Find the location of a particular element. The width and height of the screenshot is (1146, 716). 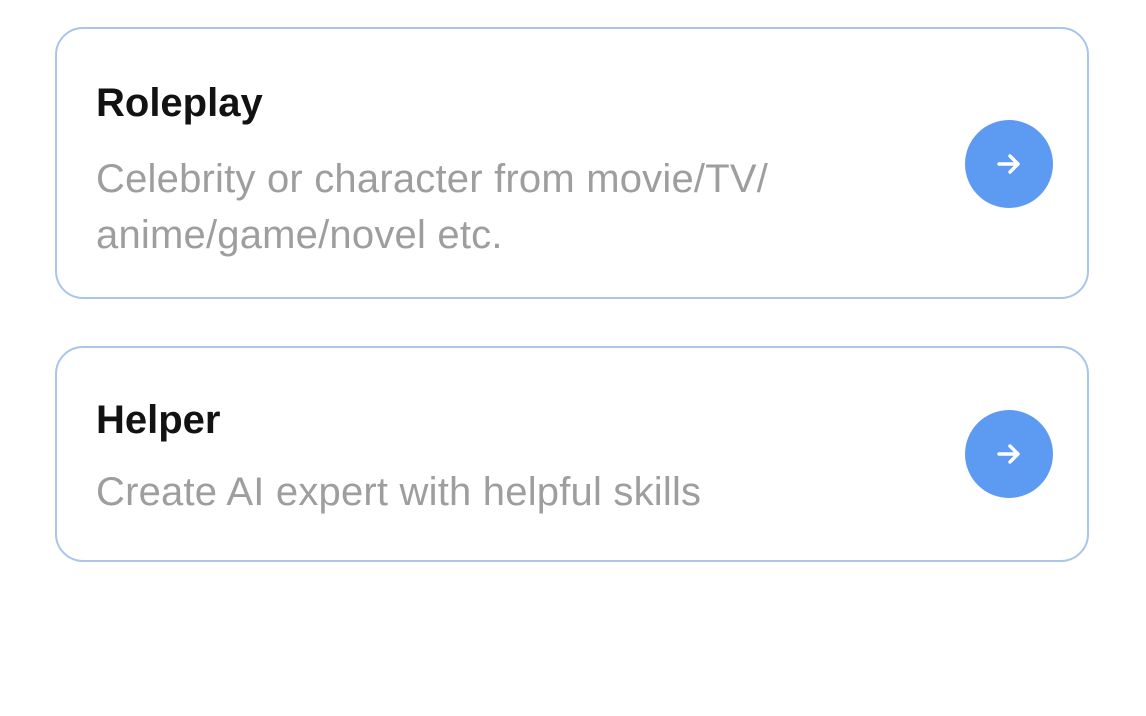

roleplay-arrow-button is located at coordinates (1009, 164).